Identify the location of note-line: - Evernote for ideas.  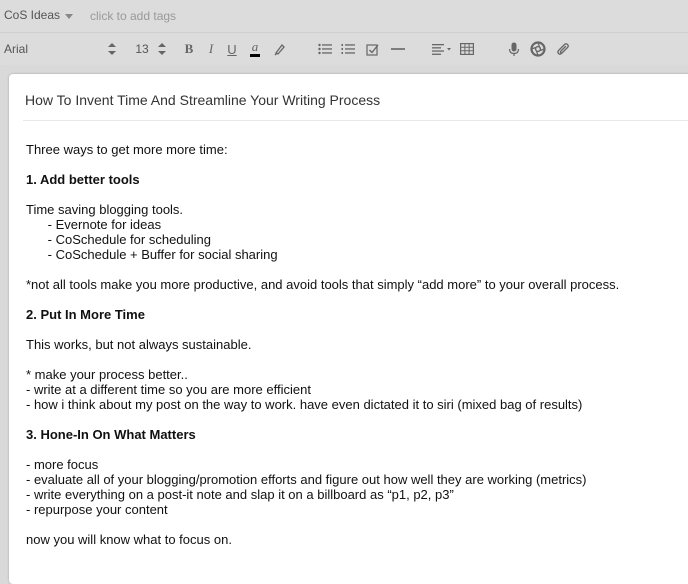
(94, 224).